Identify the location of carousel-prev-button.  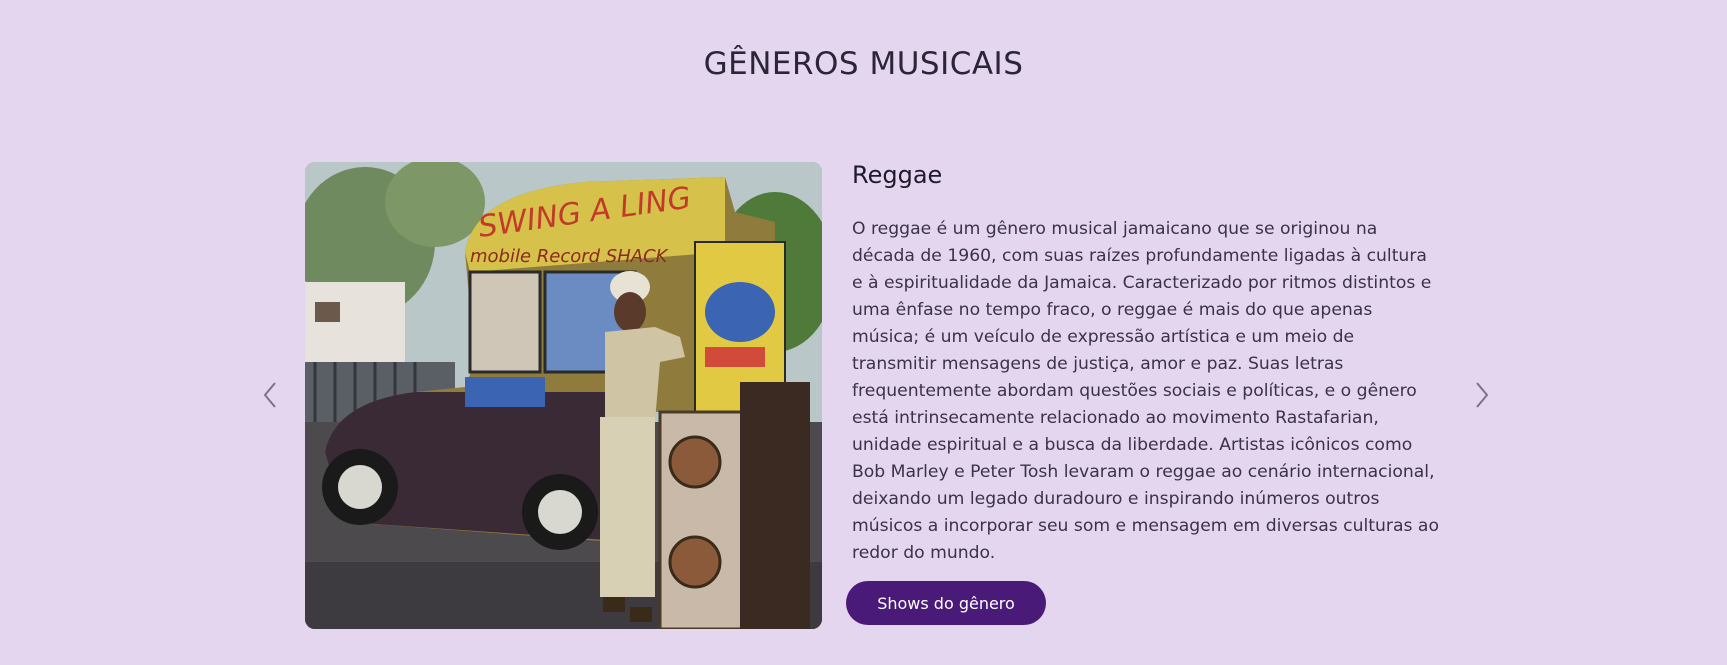
(270, 395).